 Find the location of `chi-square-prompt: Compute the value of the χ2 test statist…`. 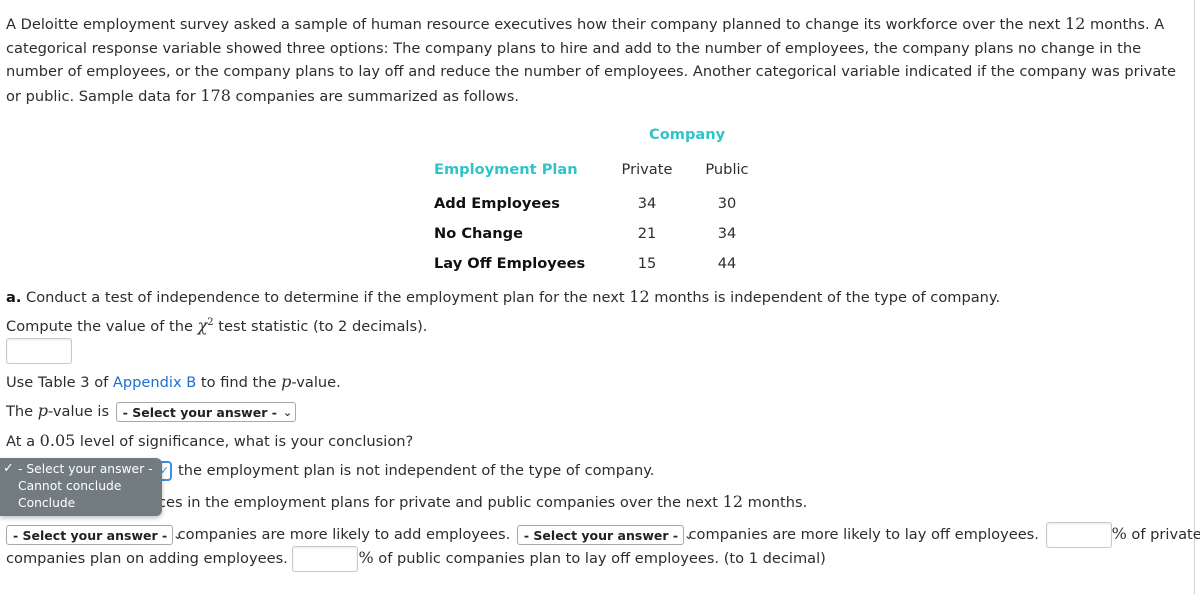

chi-square-prompt: Compute the value of the χ2 test statist… is located at coordinates (217, 325).